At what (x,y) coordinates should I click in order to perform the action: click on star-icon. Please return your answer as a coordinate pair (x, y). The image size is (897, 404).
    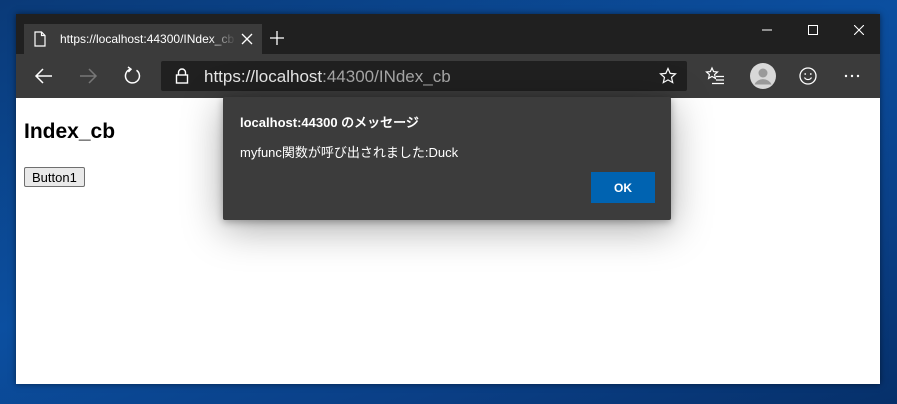
    Looking at the image, I should click on (668, 76).